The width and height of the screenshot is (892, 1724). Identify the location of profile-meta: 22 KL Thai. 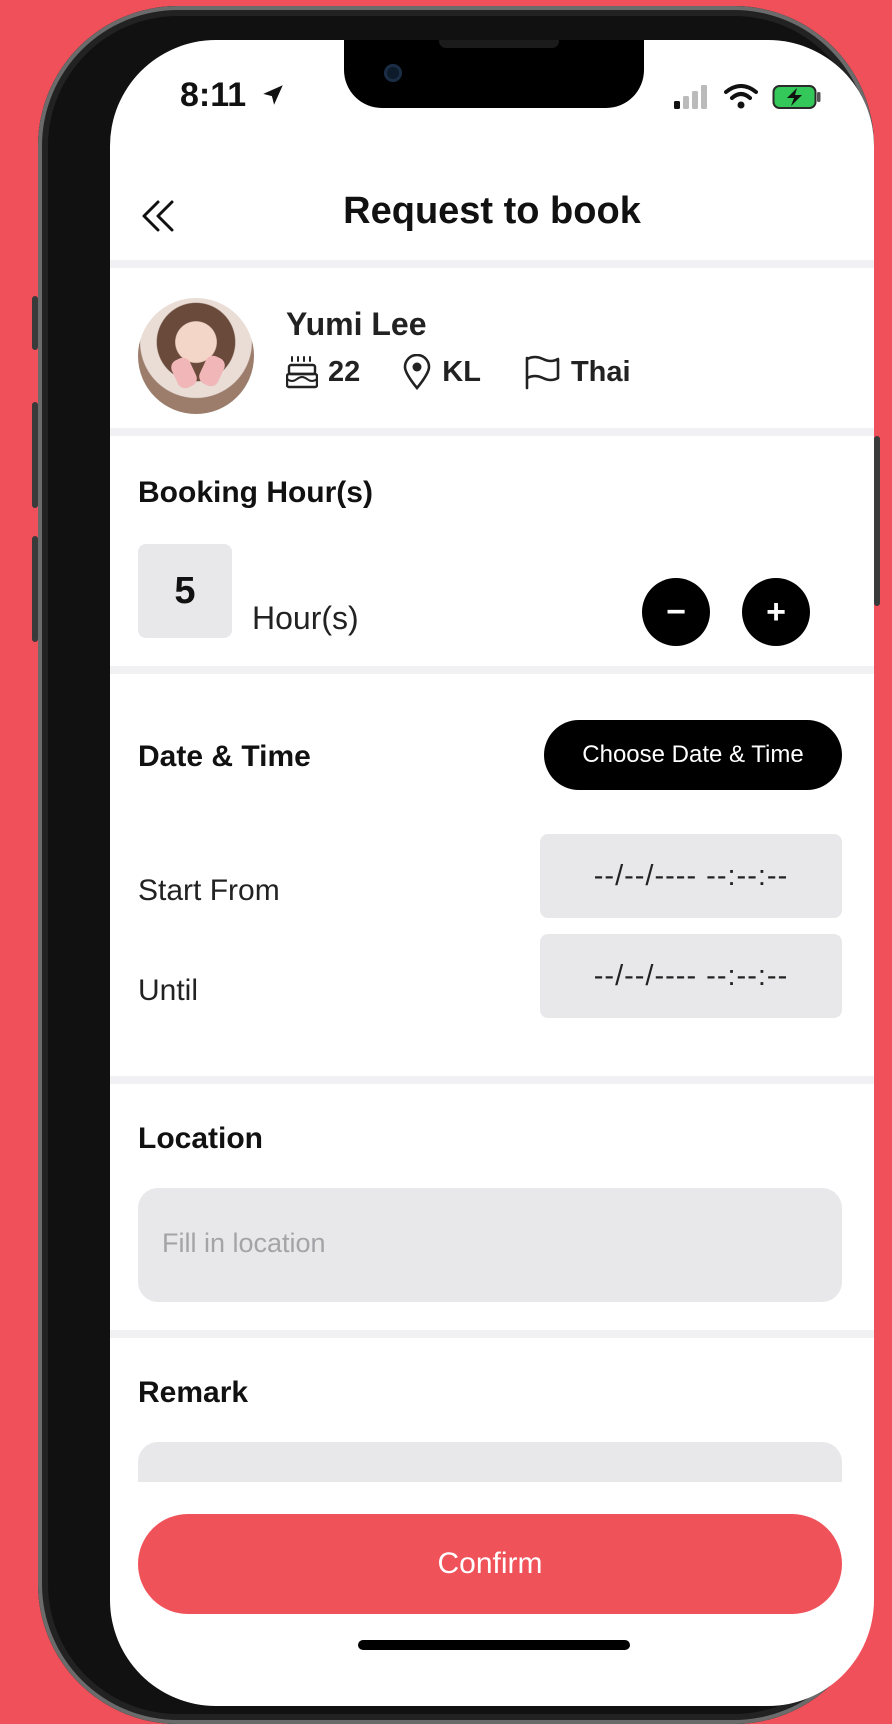
(458, 372).